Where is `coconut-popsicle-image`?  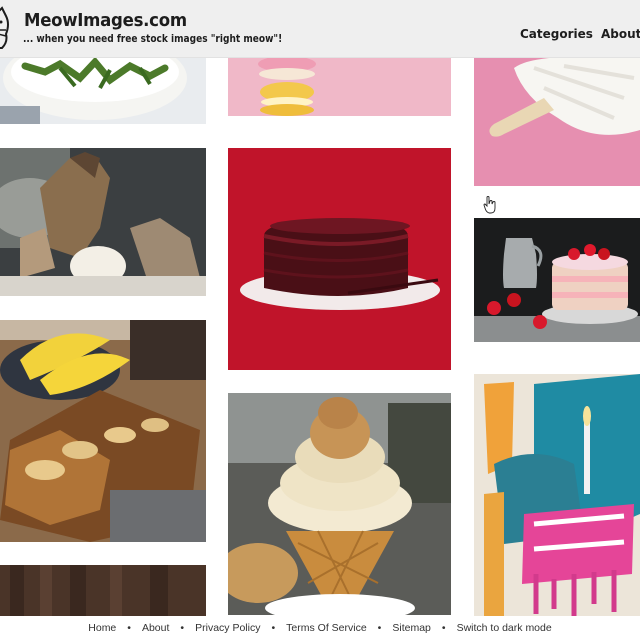
coconut-popsicle-image is located at coordinates (557, 122).